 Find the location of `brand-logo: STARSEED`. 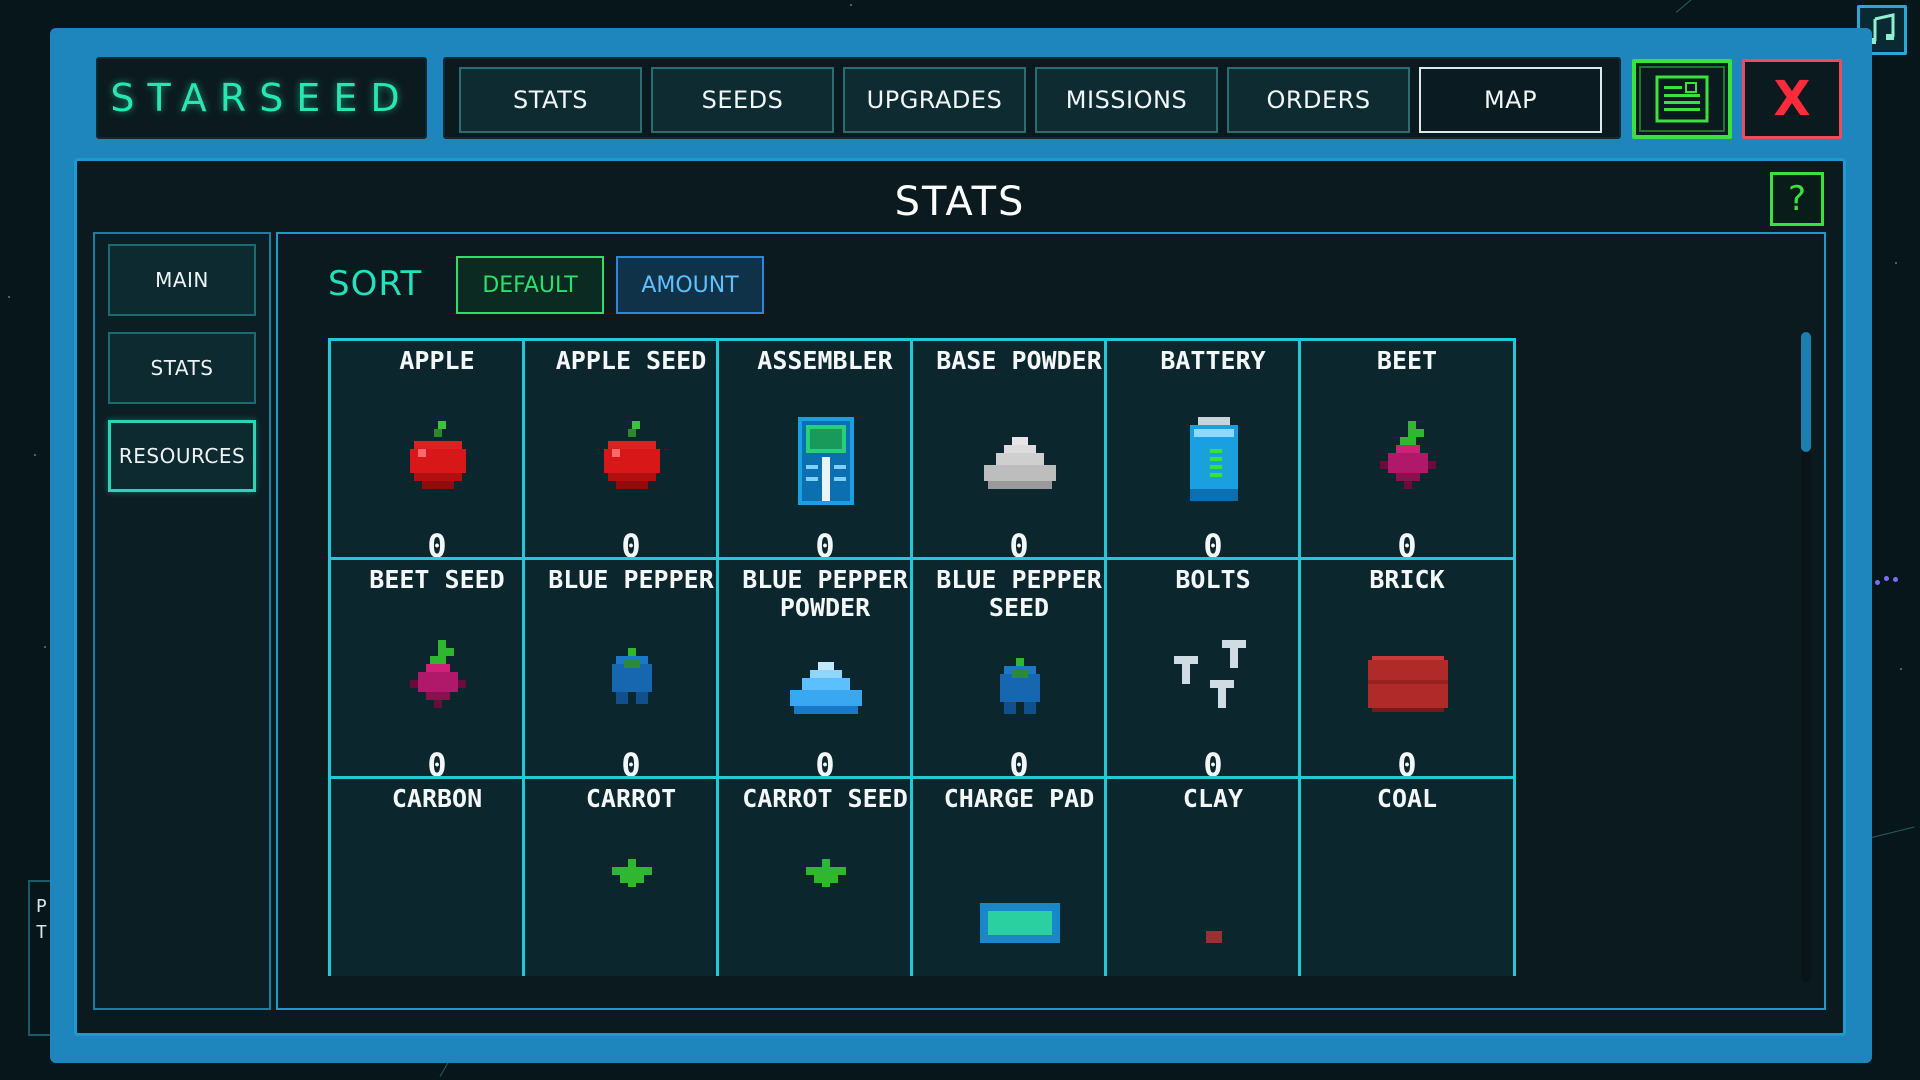

brand-logo: STARSEED is located at coordinates (261, 98).